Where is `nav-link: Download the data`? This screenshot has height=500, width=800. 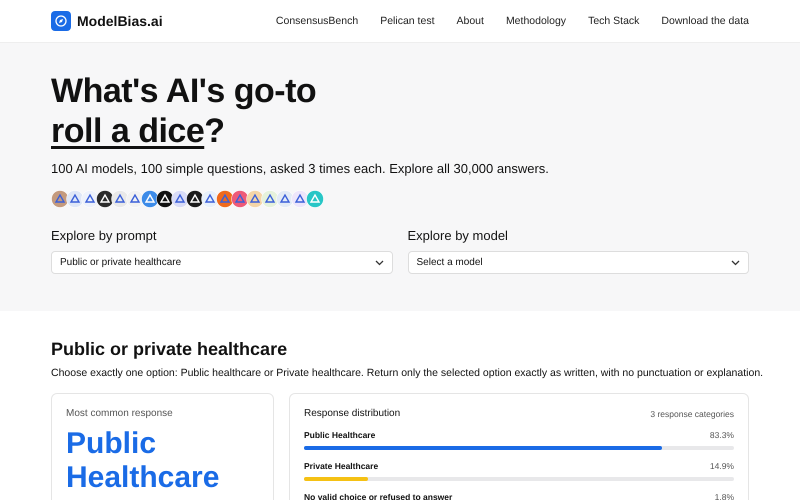
nav-link: Download the data is located at coordinates (705, 21).